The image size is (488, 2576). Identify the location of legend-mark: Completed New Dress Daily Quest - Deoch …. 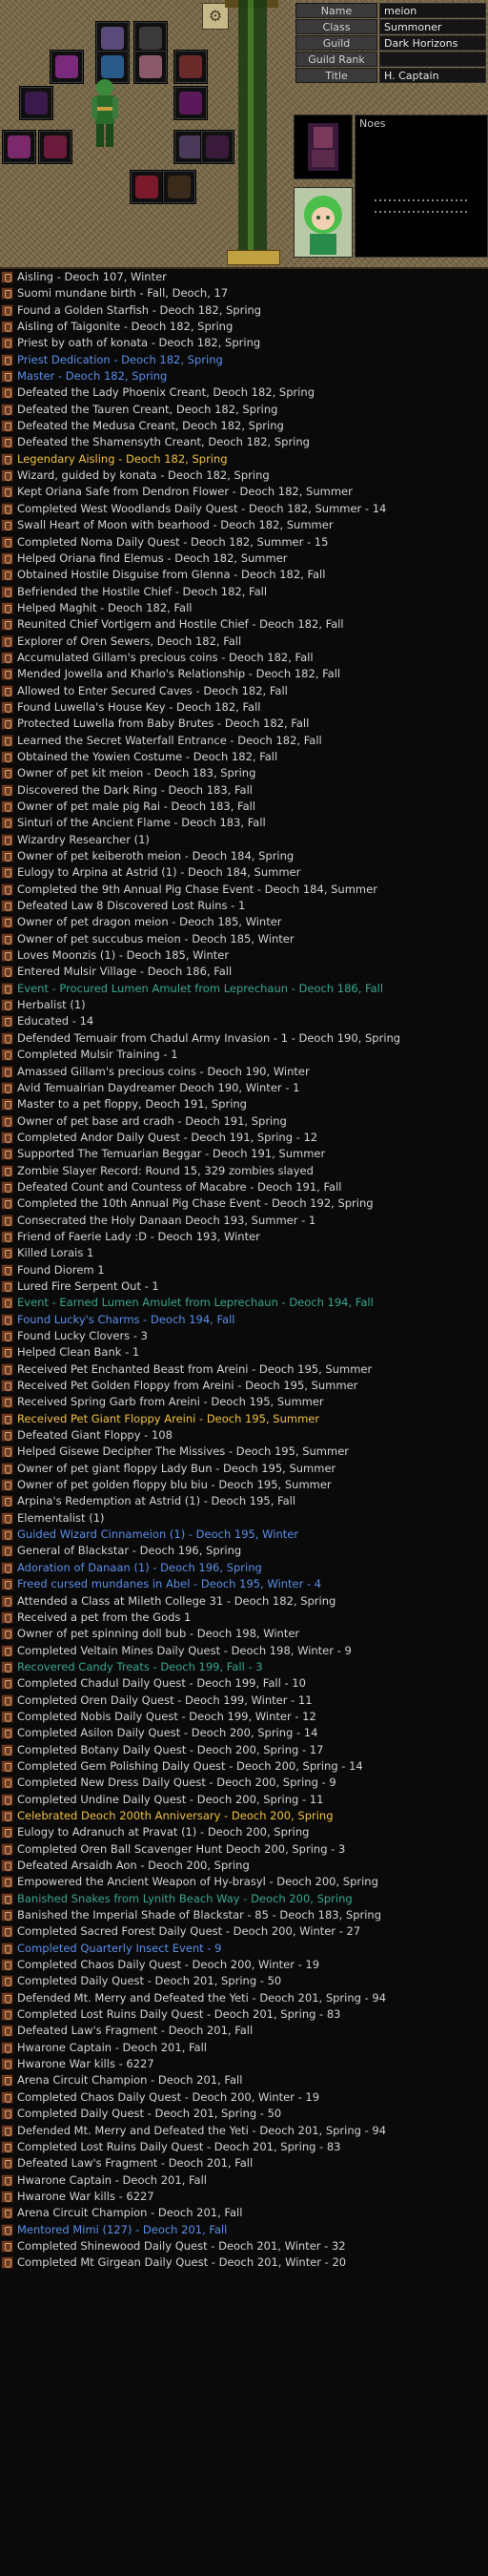
(244, 1783).